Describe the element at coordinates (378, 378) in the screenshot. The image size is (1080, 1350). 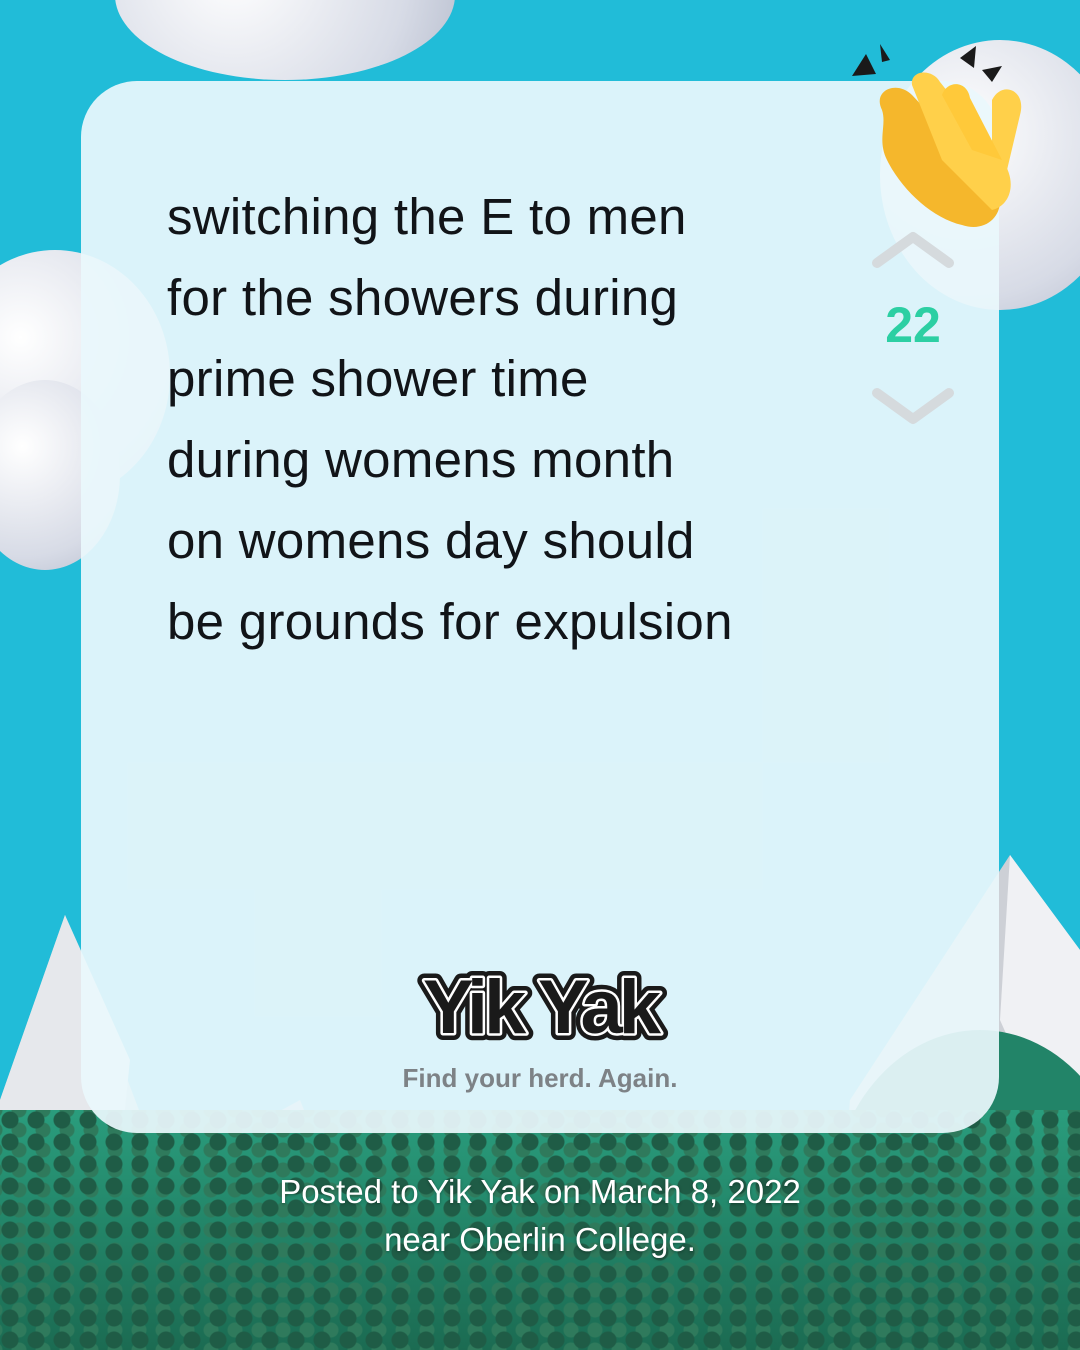
I see `post-line: prime shower time` at that location.